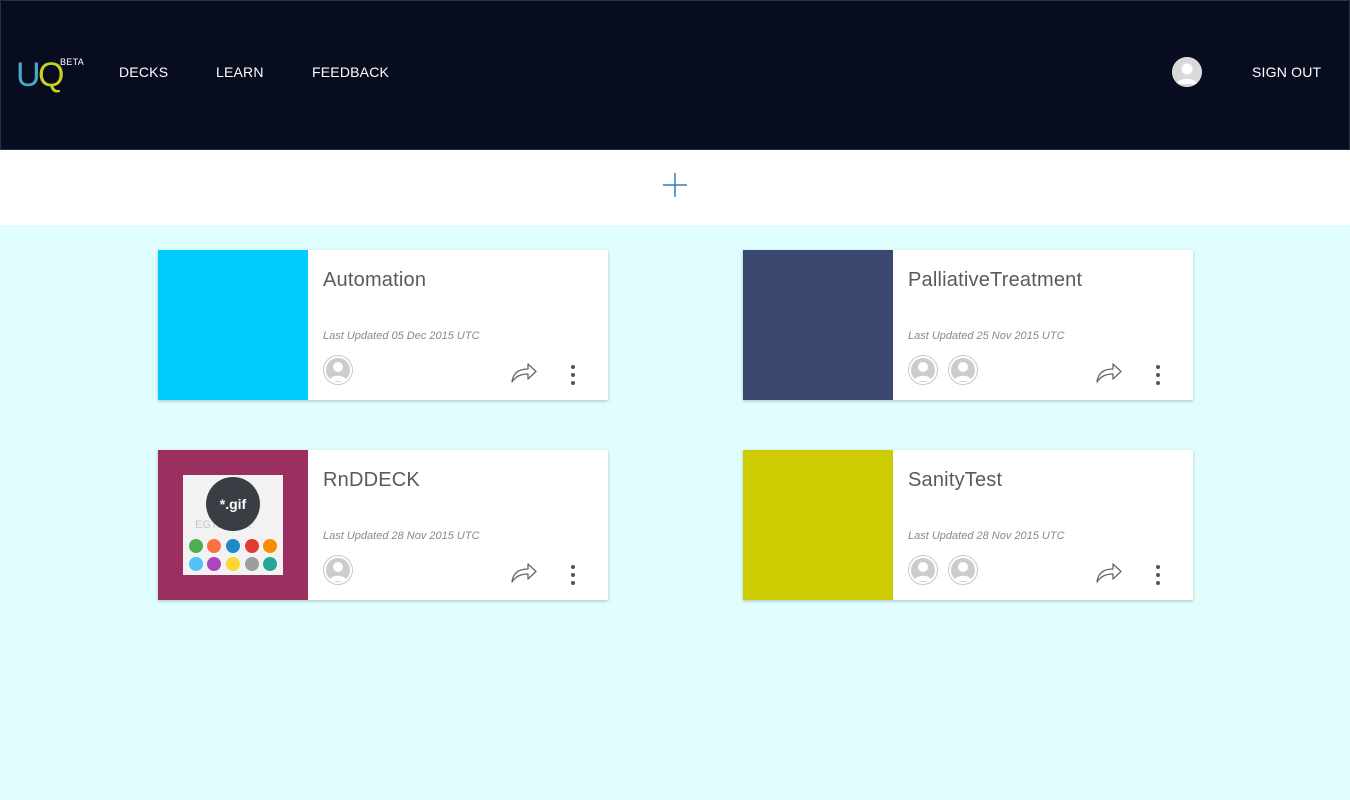 The height and width of the screenshot is (800, 1350). What do you see at coordinates (1286, 72) in the screenshot?
I see `sign-out-link: SIGN OUT` at bounding box center [1286, 72].